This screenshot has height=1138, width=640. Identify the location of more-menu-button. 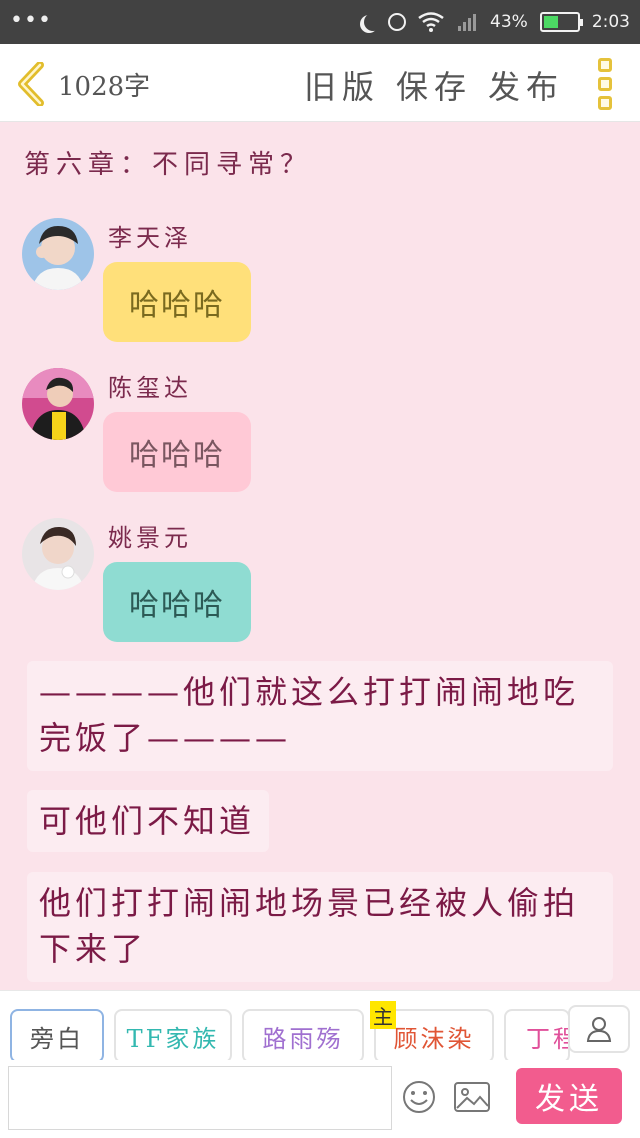
(606, 84).